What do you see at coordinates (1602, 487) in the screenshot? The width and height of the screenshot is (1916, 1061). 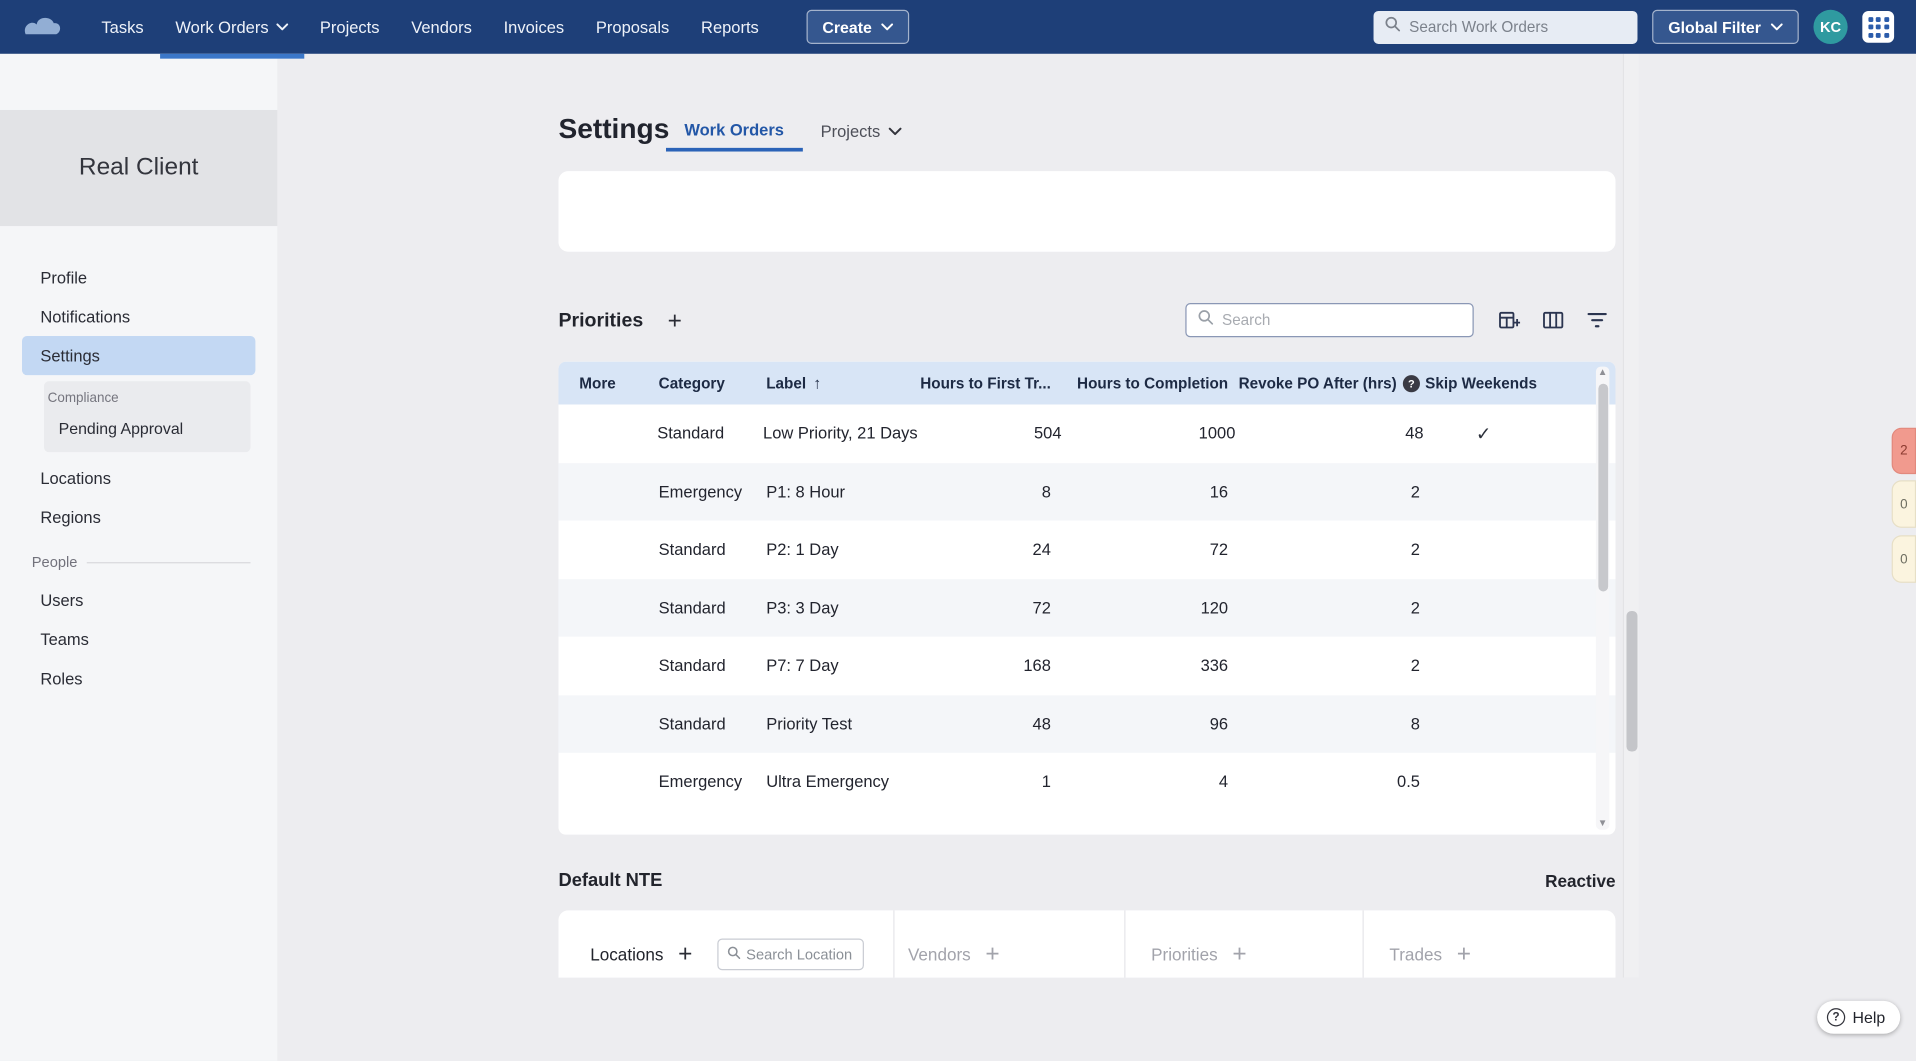 I see `table-scrollbar-thumb` at bounding box center [1602, 487].